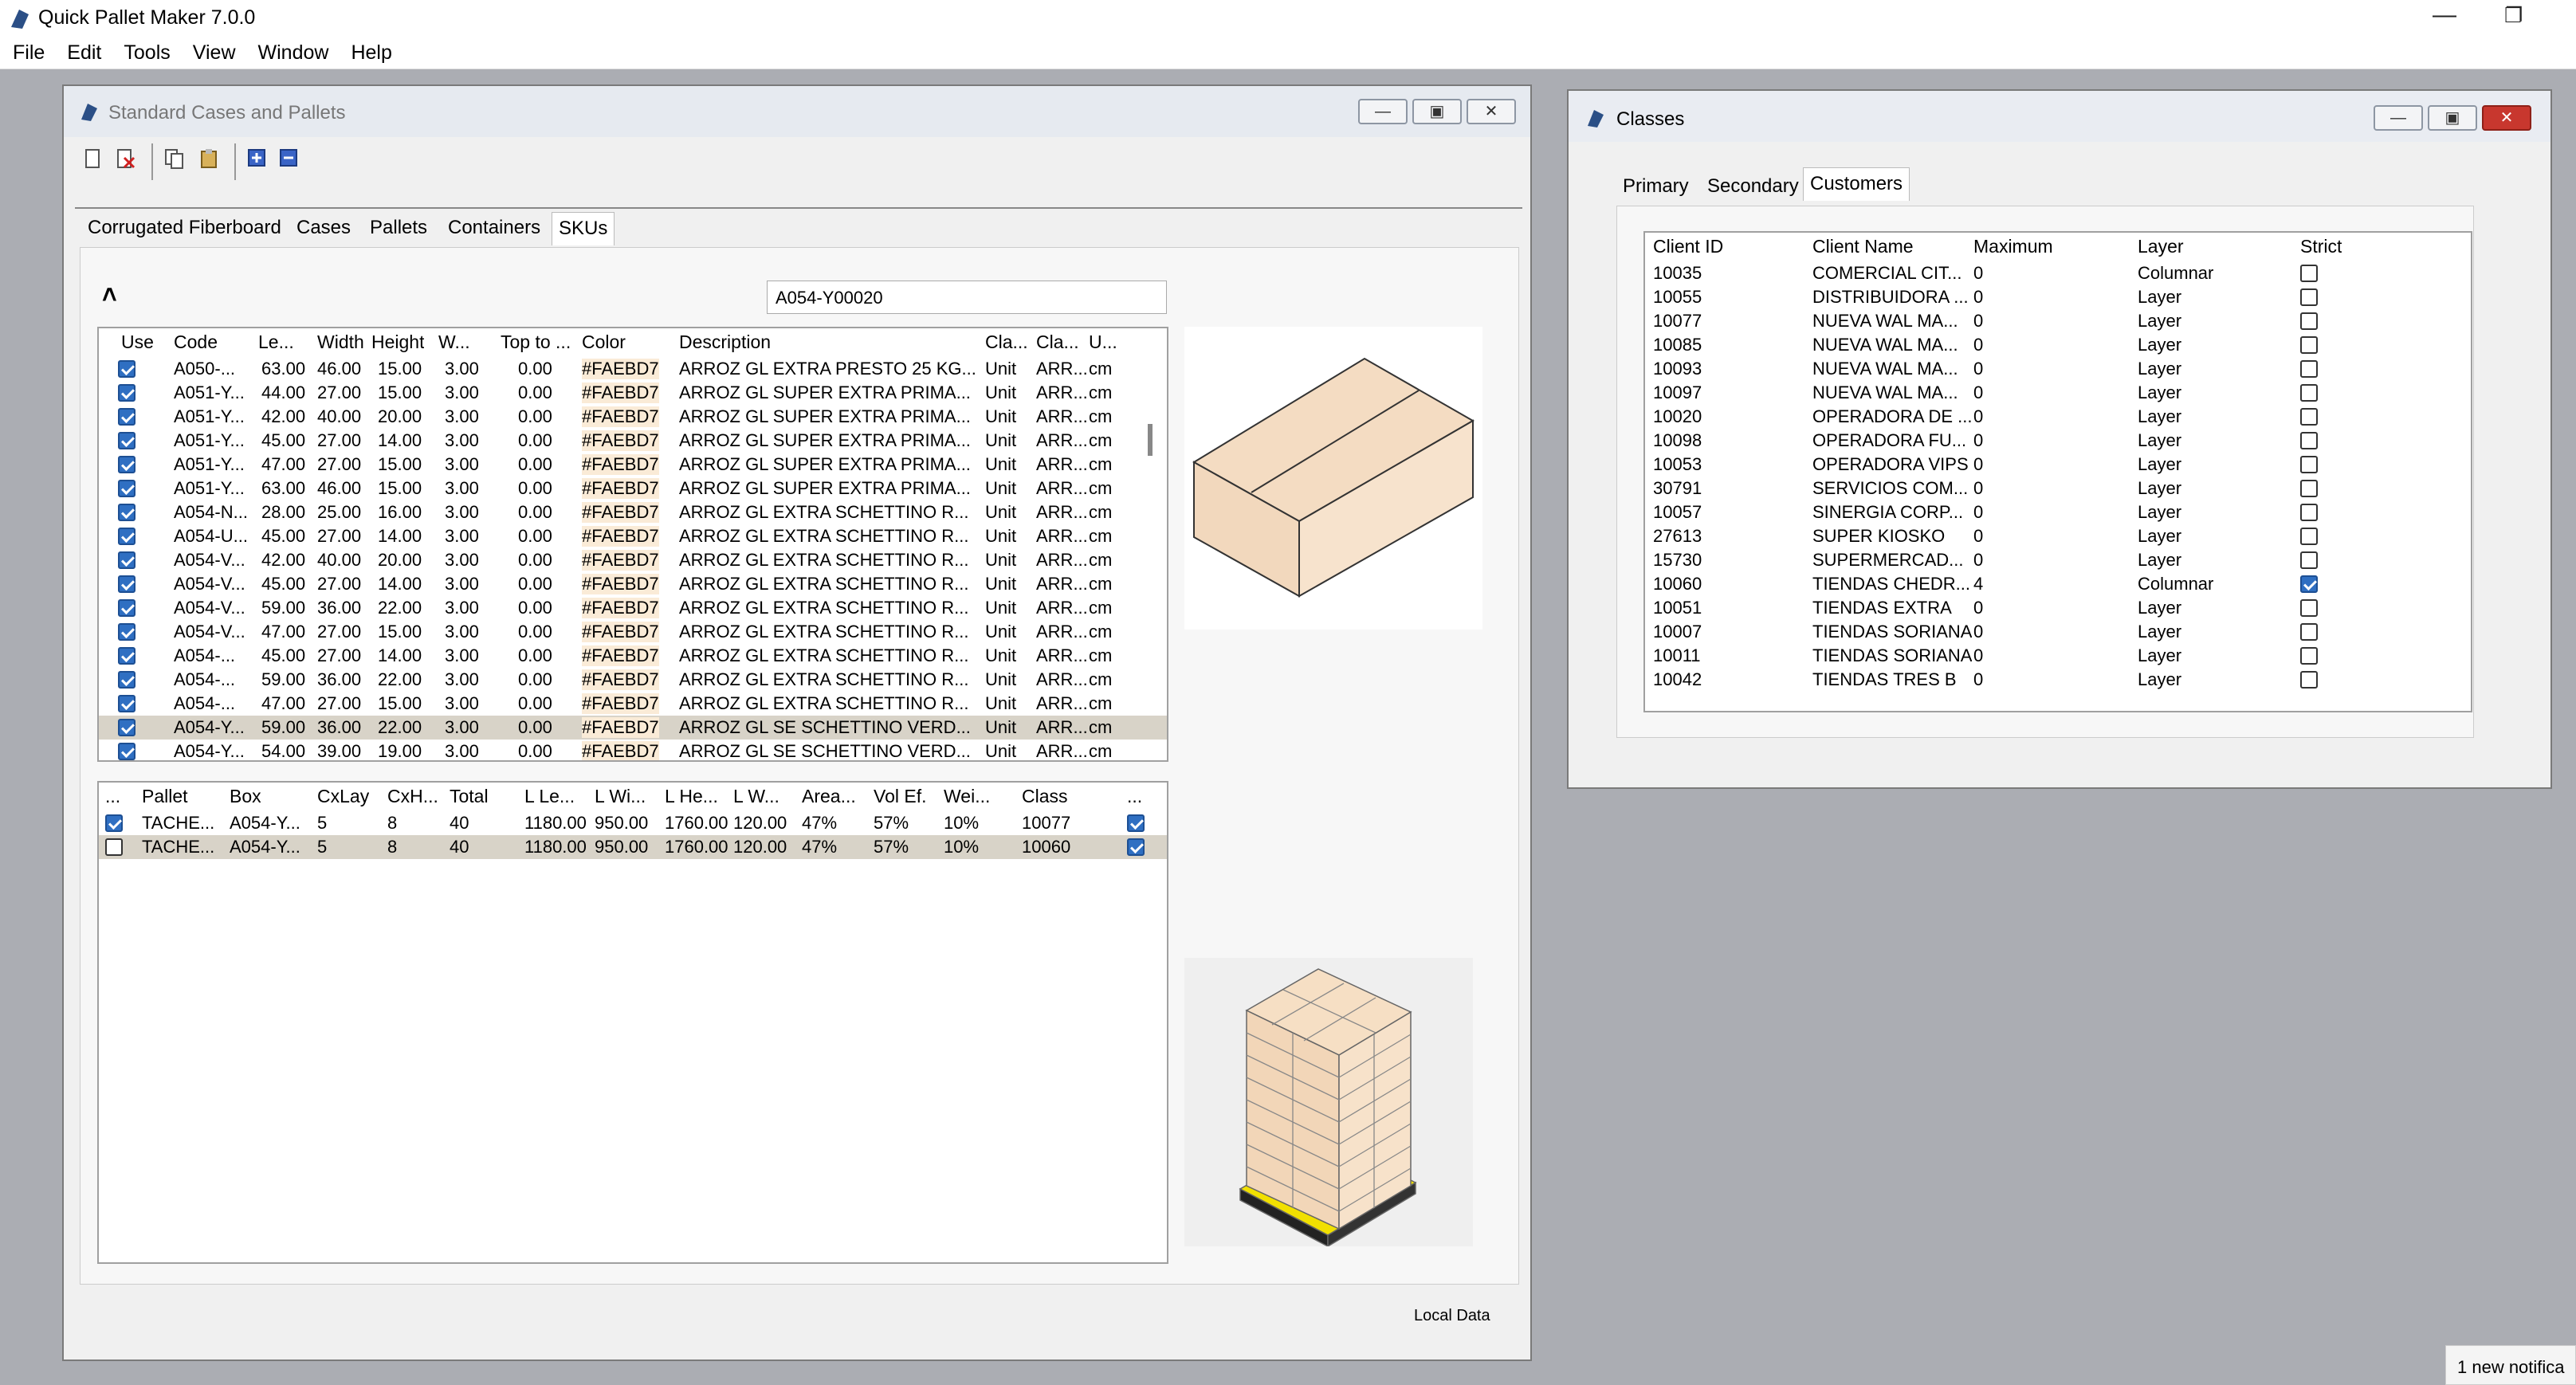  I want to click on customer-row: 30791 SERVICIOS COM... 0 Layer, so click(2058, 488).